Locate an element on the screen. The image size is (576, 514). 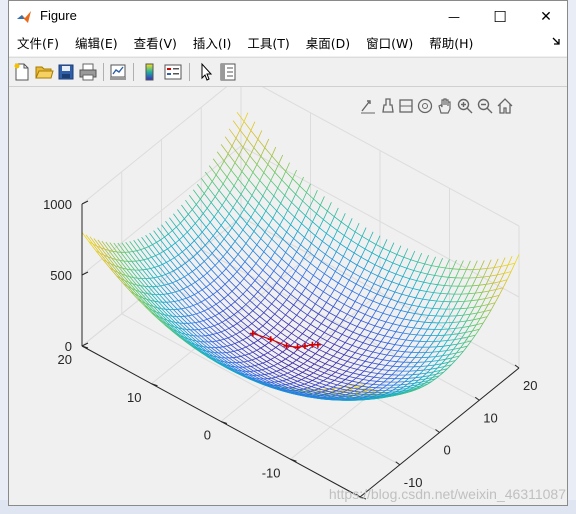
property-inspector-icon is located at coordinates (228, 72).